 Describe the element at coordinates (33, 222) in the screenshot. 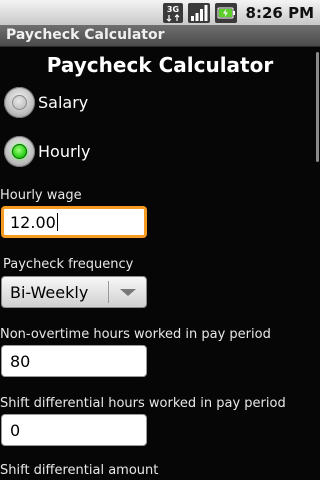

I see `hourly-wage-value: 12.00` at that location.